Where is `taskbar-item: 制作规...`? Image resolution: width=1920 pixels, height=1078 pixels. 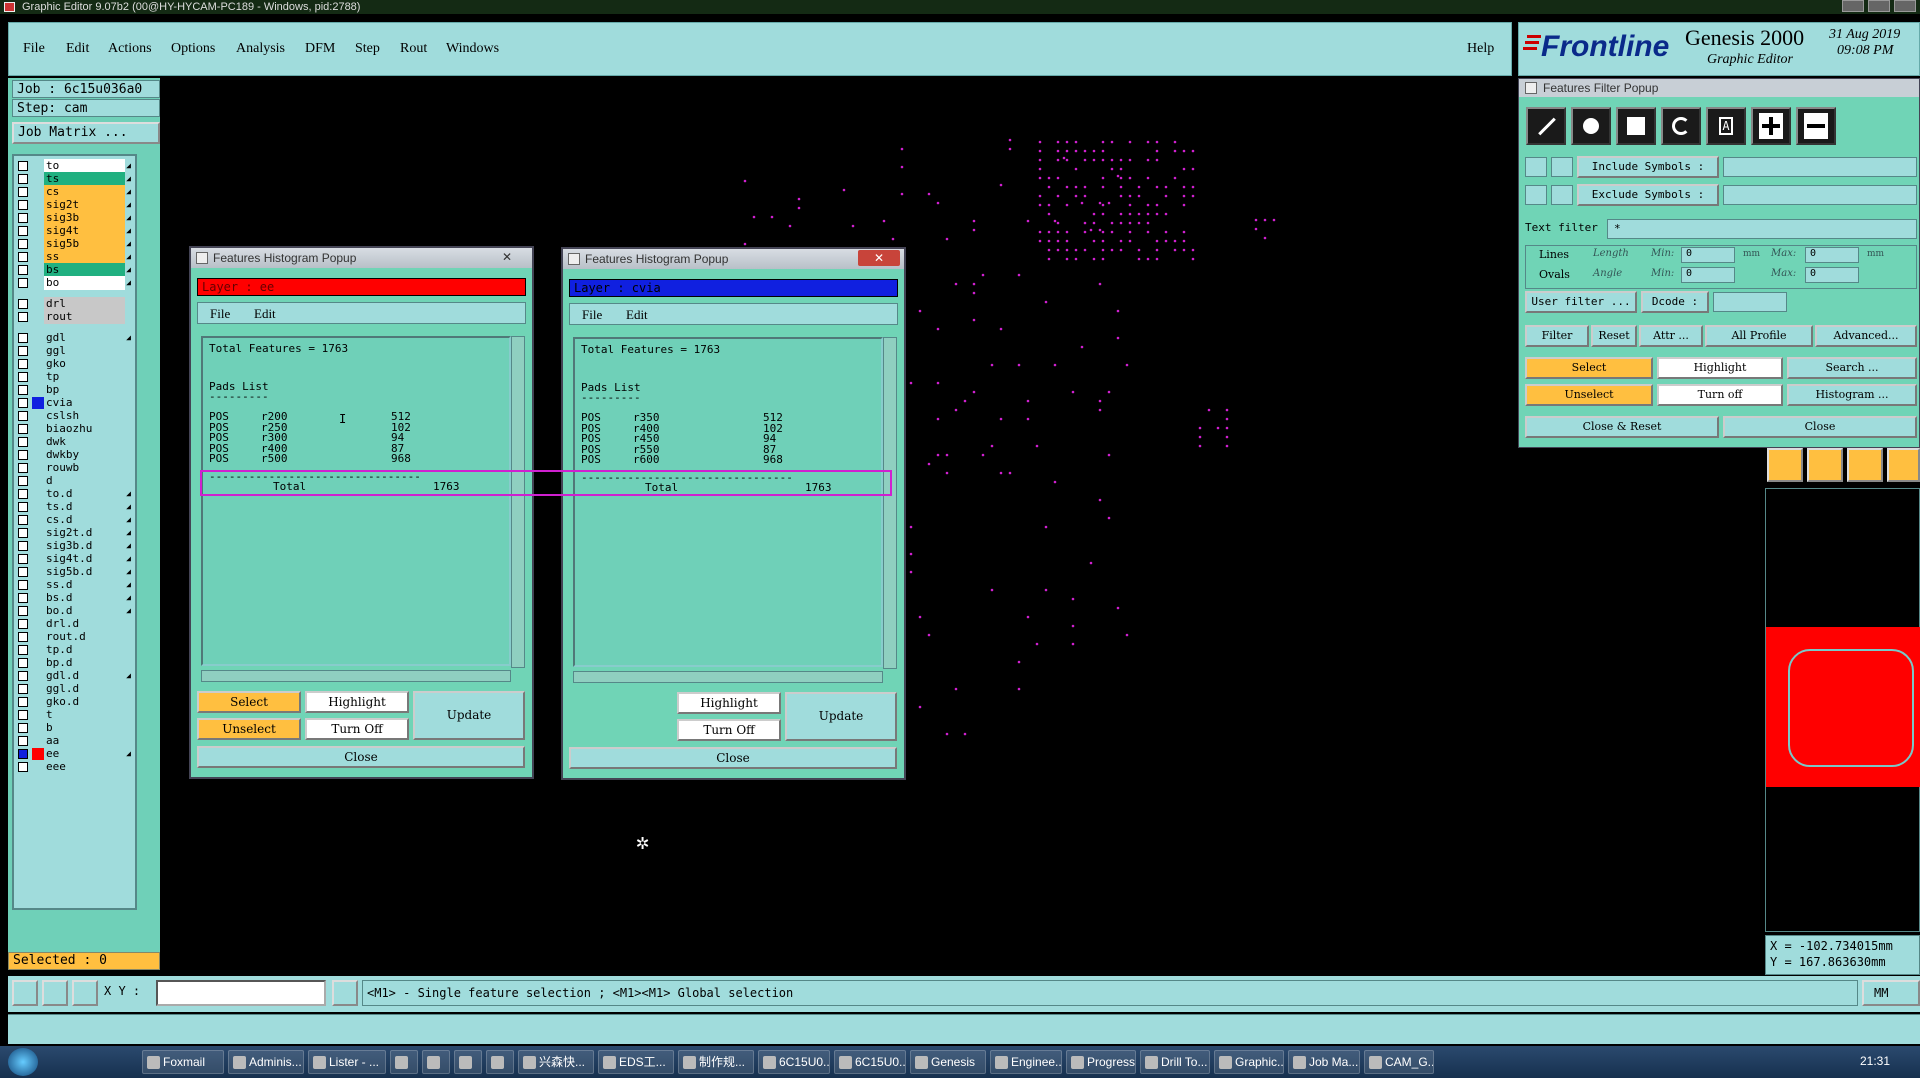 taskbar-item: 制作规... is located at coordinates (716, 1062).